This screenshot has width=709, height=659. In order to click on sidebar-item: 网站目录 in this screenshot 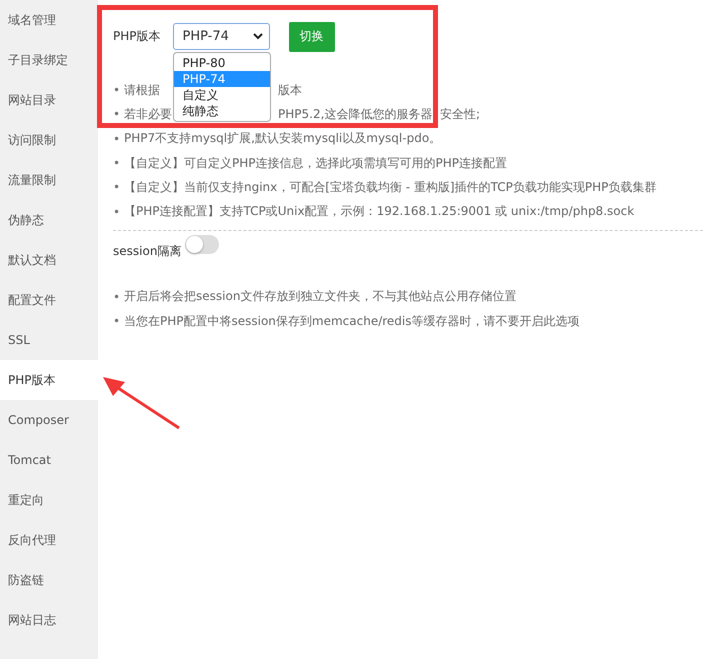, I will do `click(49, 100)`.